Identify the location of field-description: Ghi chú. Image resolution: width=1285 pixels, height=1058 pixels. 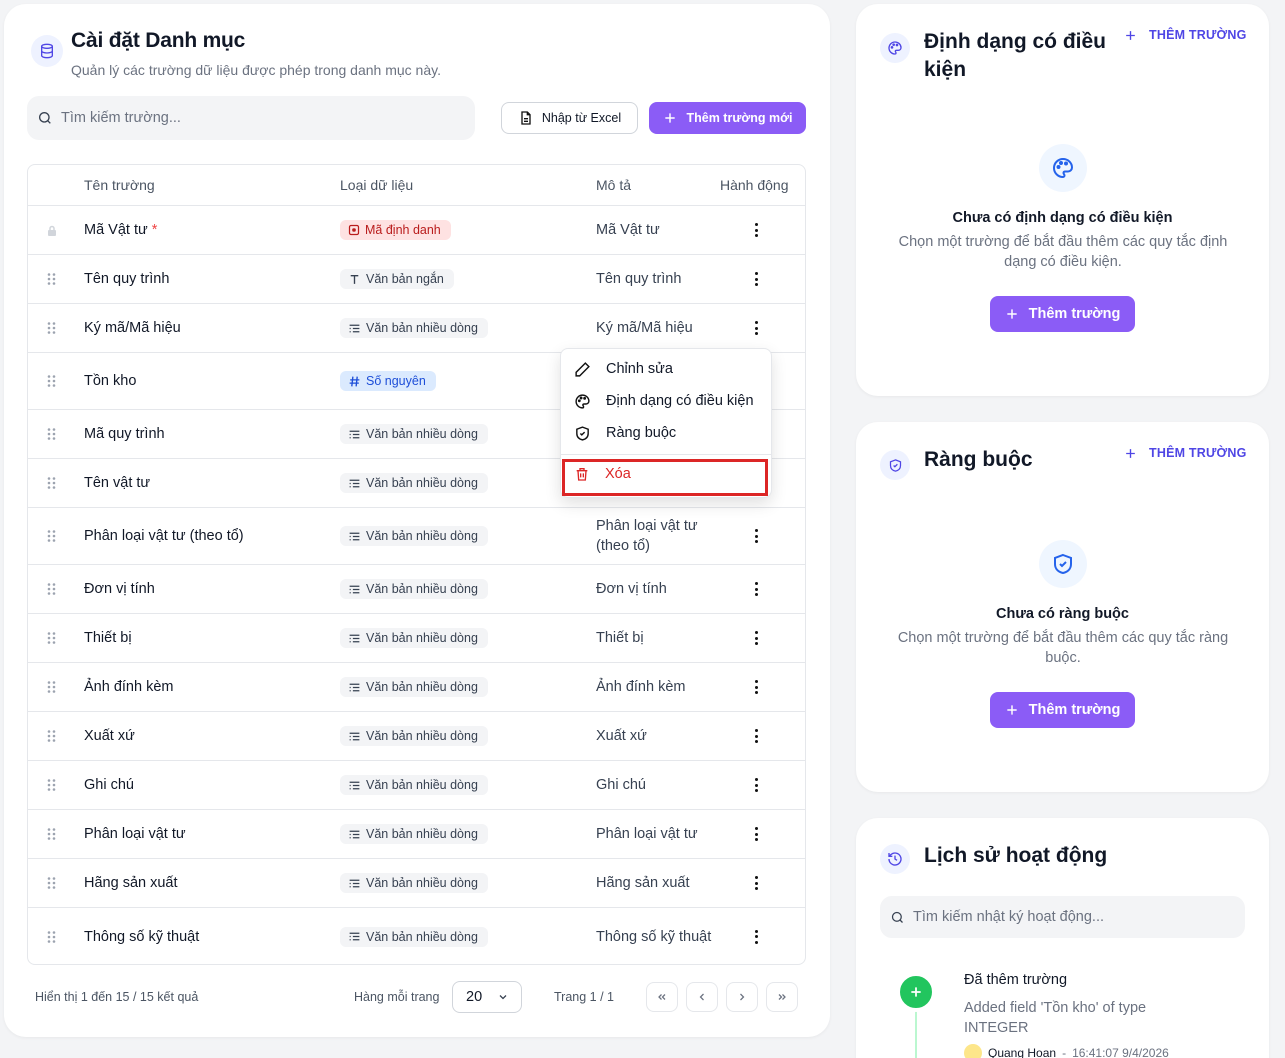
(621, 785).